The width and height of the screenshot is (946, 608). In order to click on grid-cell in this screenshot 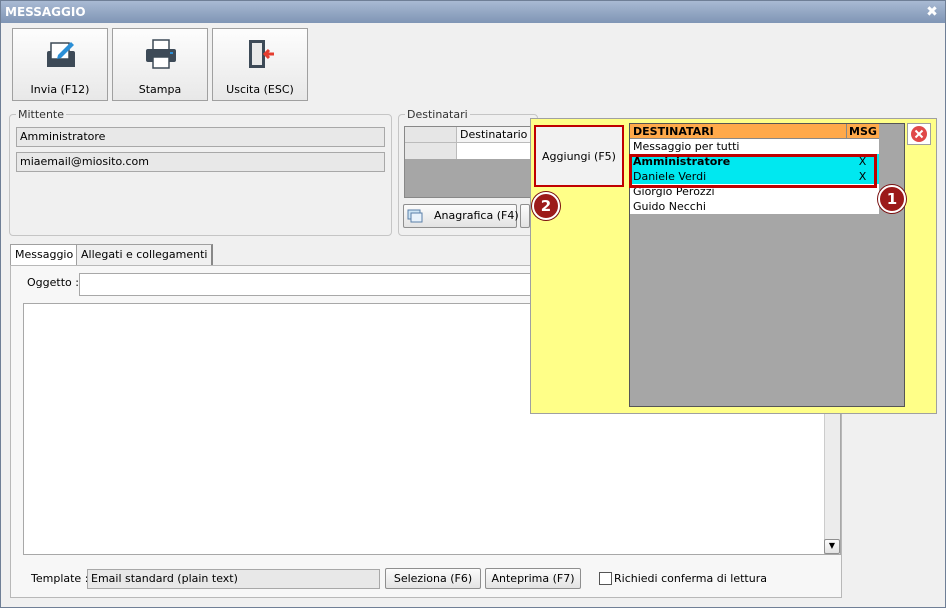, I will do `click(495, 151)`.